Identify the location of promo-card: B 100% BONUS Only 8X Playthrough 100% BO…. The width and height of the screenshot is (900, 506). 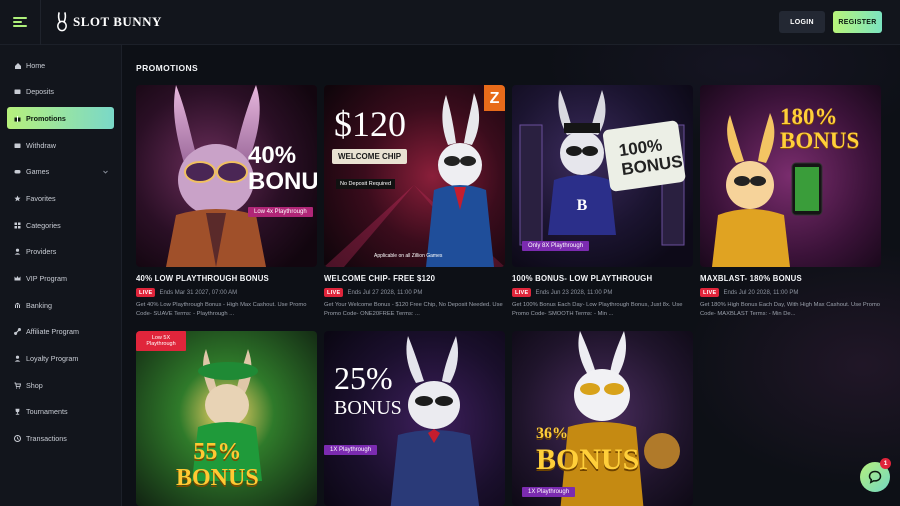
(602, 201).